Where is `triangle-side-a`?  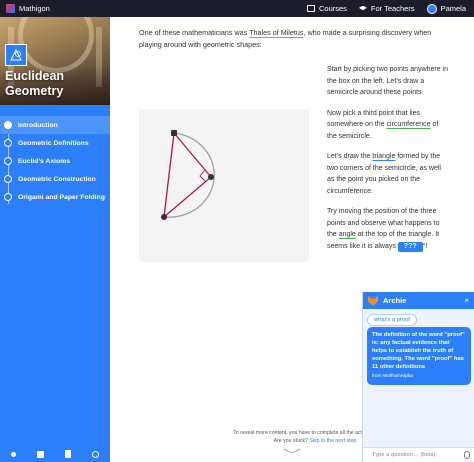
triangle-side-a is located at coordinates (192, 155).